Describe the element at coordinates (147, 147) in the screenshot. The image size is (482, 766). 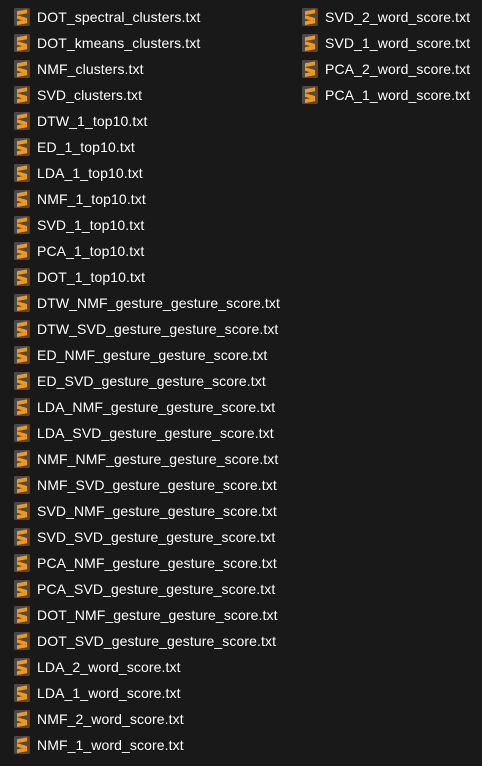
I see `file-item: ED_1_top10.txt` at that location.